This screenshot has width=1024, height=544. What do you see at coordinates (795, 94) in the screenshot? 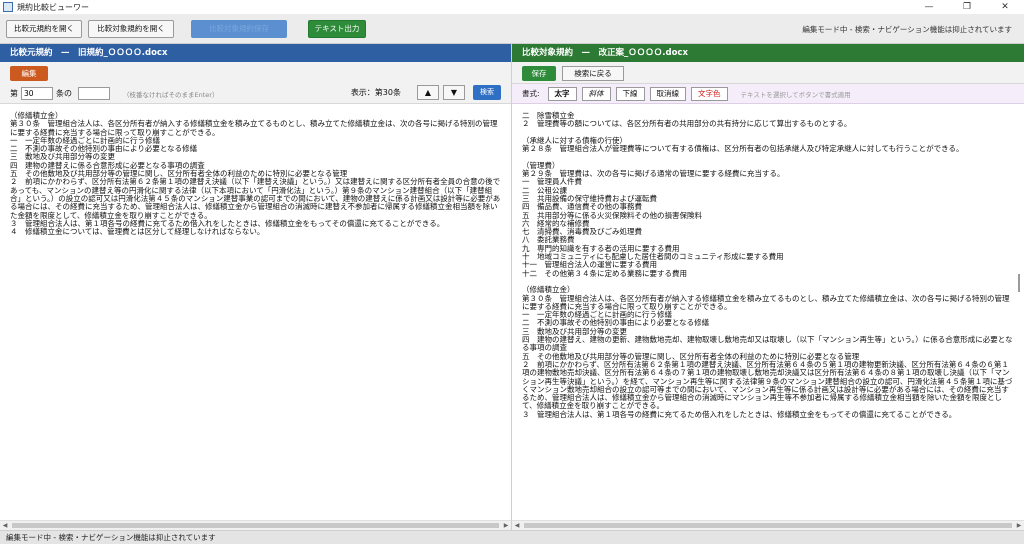
I see `format-hint: テキストを選択してボタンで書式適用` at bounding box center [795, 94].